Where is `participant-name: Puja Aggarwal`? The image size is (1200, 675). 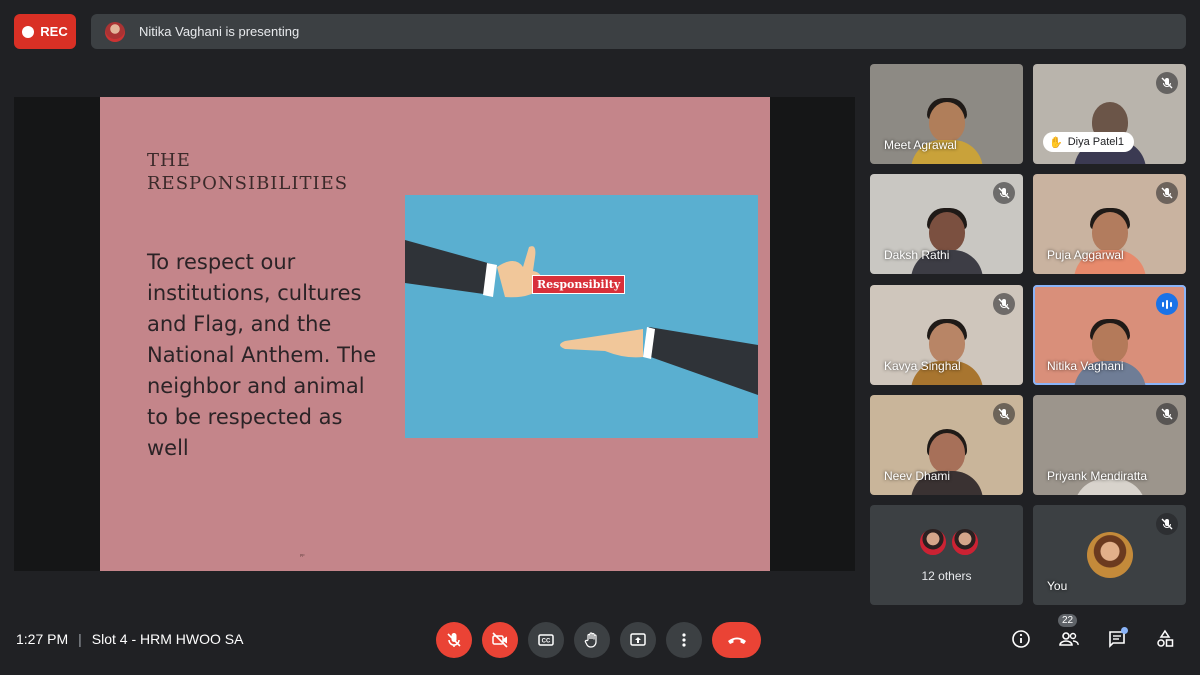 participant-name: Puja Aggarwal is located at coordinates (1085, 255).